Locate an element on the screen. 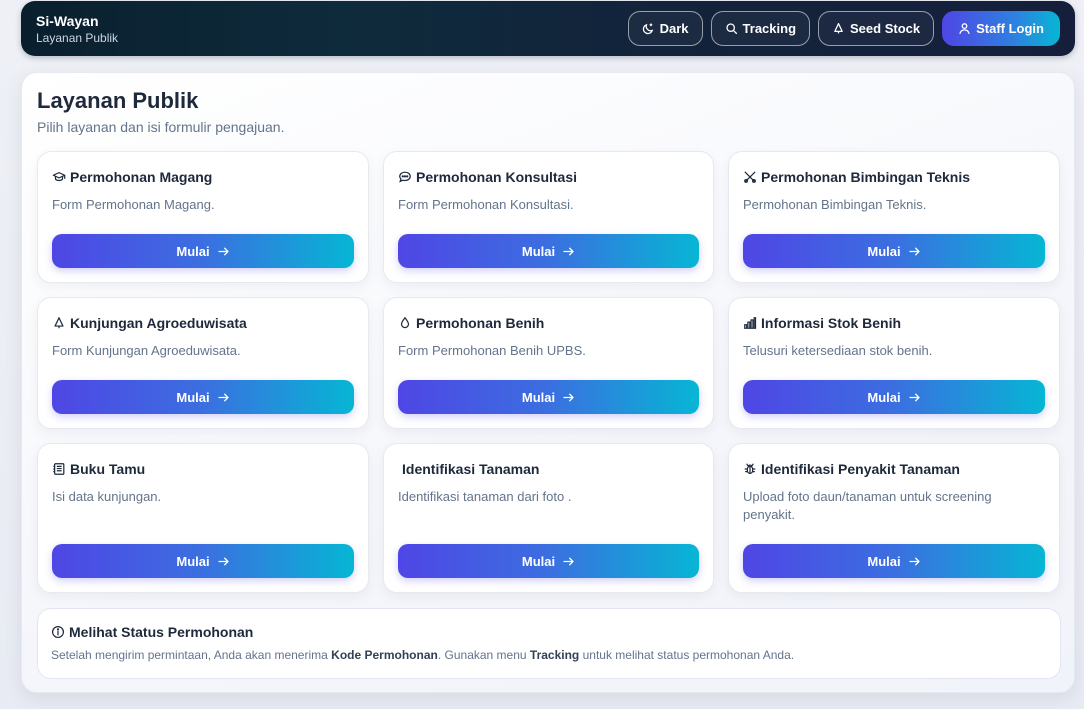  dark-mode-label: Dark is located at coordinates (674, 28).